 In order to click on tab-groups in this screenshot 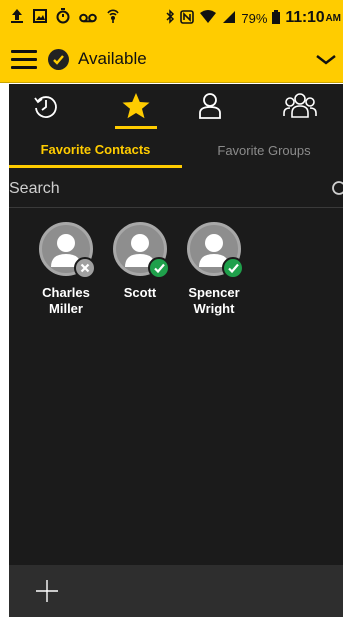, I will do `click(300, 108)`.